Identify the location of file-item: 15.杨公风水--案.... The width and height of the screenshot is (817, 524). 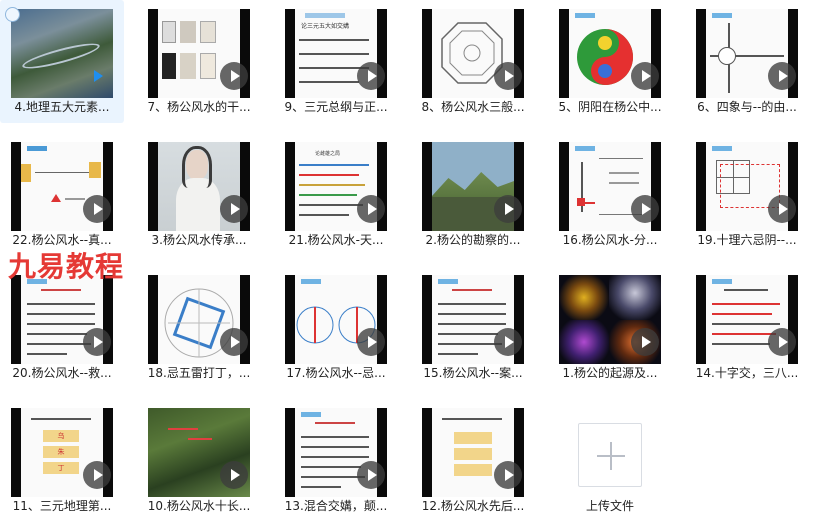
(473, 327).